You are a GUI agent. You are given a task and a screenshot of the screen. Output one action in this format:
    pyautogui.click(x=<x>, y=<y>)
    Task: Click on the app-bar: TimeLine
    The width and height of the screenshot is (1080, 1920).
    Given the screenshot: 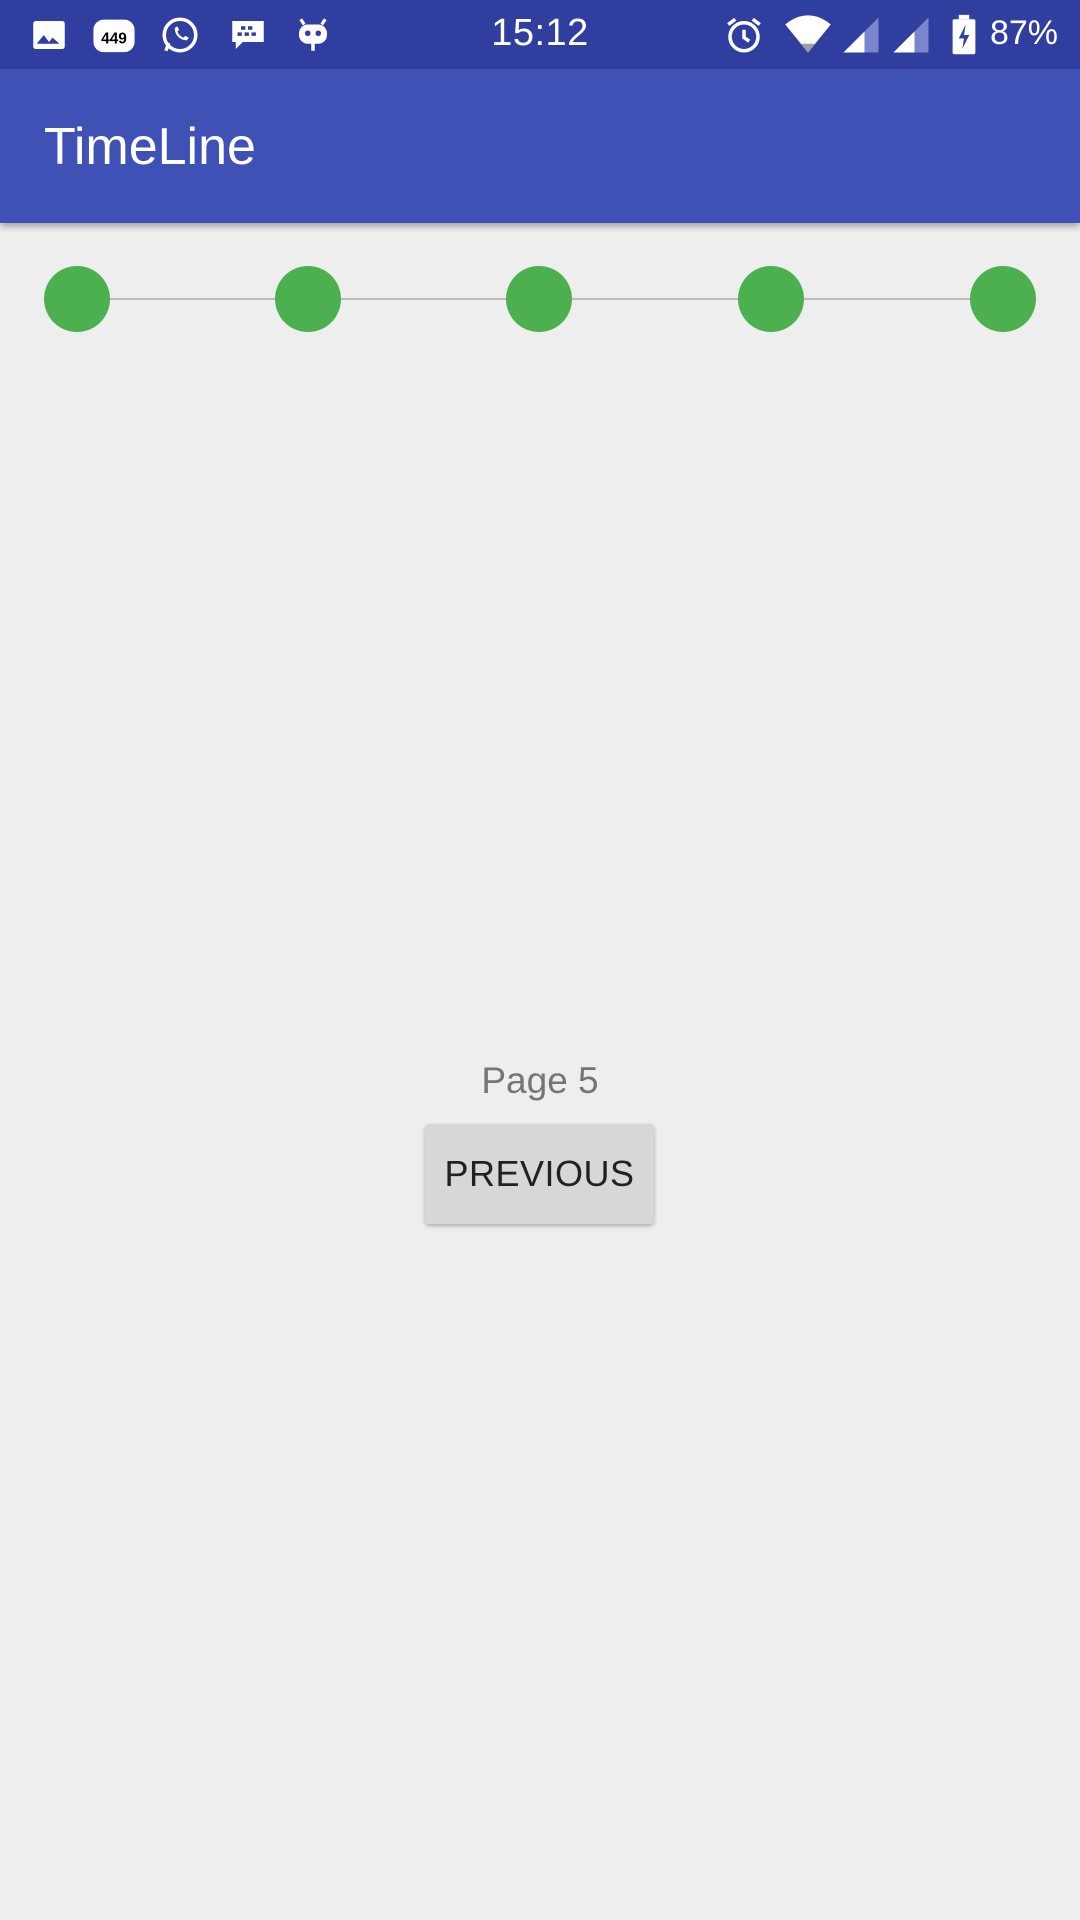 What is the action you would take?
    pyautogui.click(x=540, y=146)
    